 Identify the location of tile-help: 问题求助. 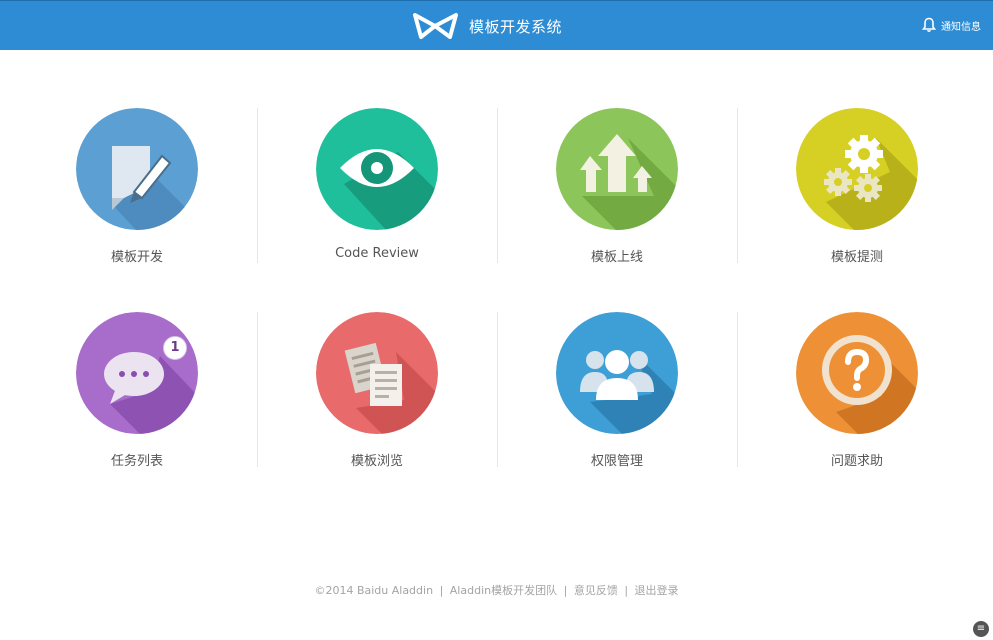
(857, 390).